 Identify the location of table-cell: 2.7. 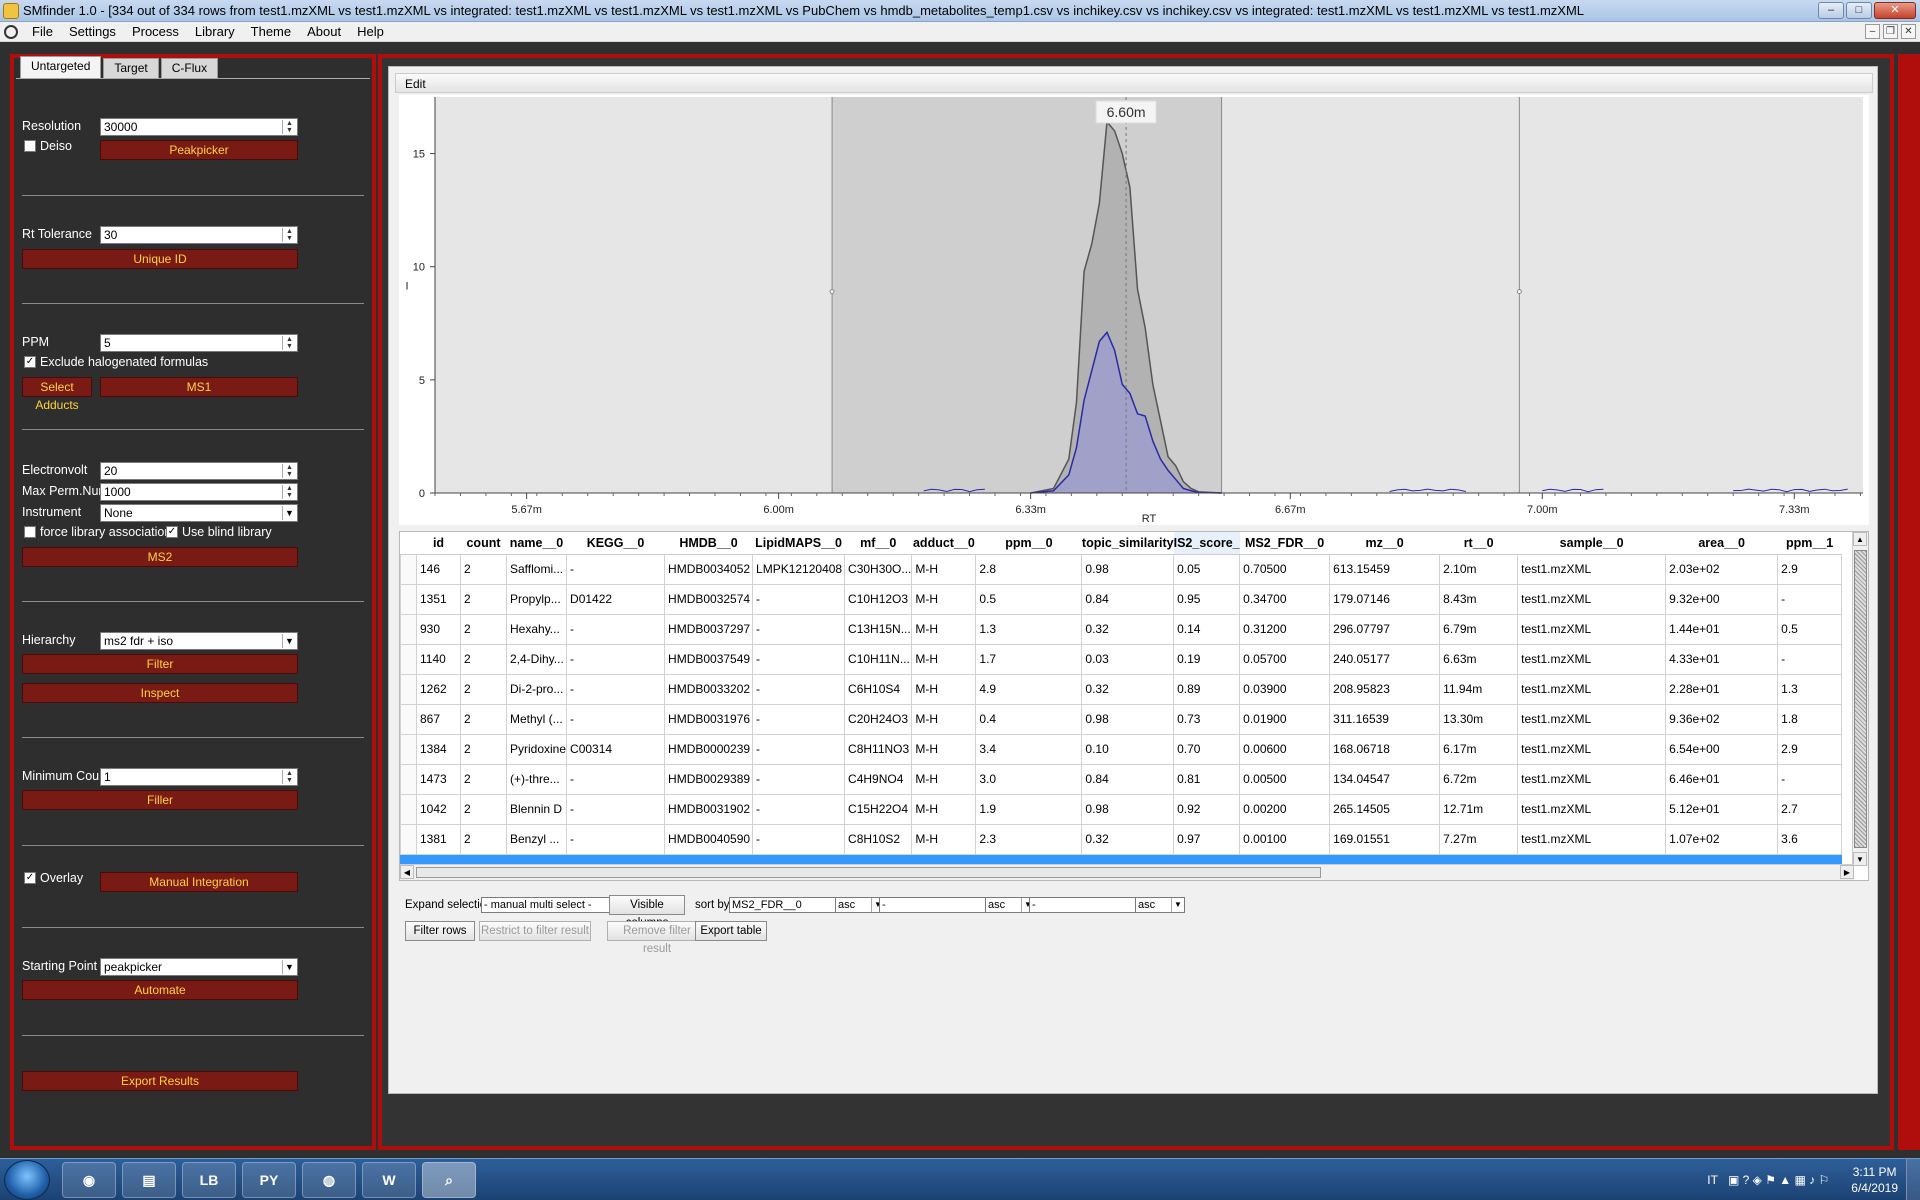
(1810, 809).